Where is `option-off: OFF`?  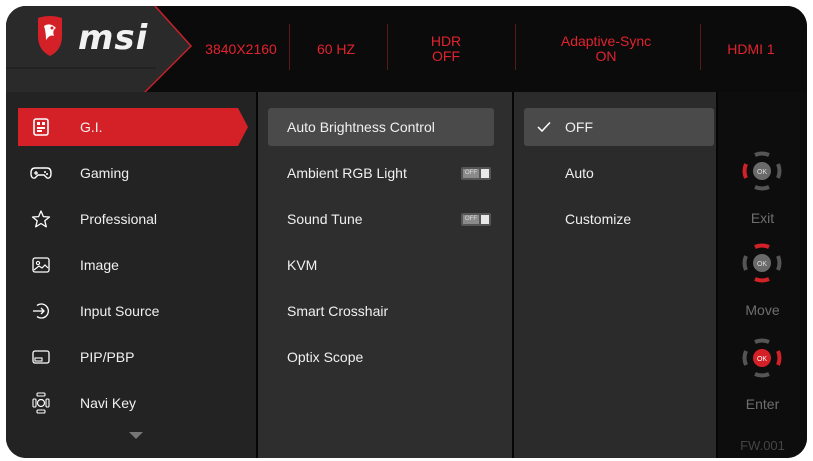 option-off: OFF is located at coordinates (619, 127).